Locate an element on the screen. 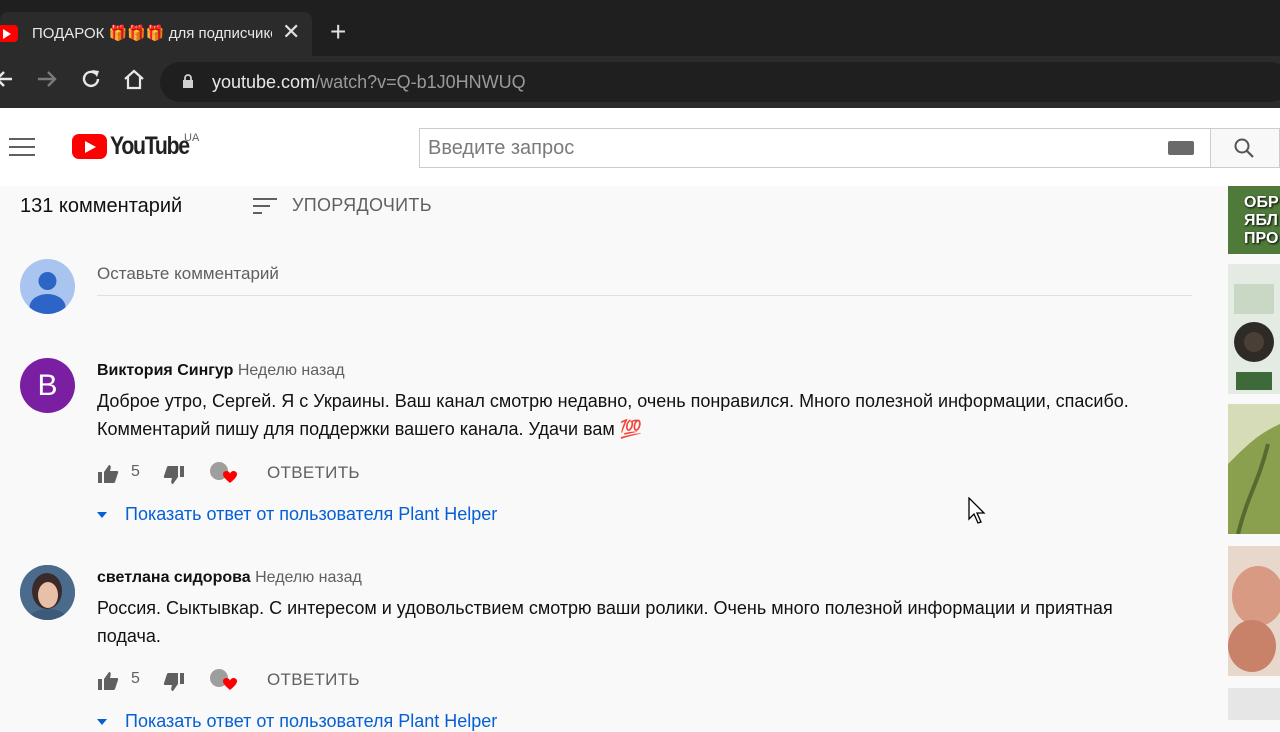  browser-tab-bar: ПОДАРОК 🎁🎁🎁 для подписчиков ✕ + is located at coordinates (640, 30).